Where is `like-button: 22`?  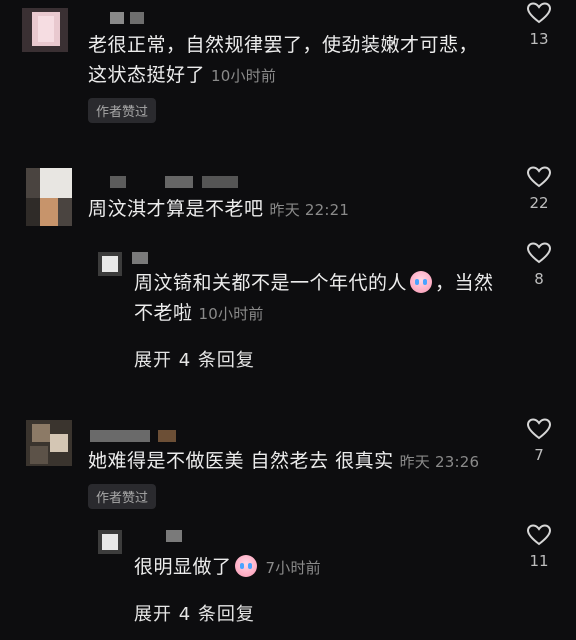
like-button: 22 is located at coordinates (539, 189).